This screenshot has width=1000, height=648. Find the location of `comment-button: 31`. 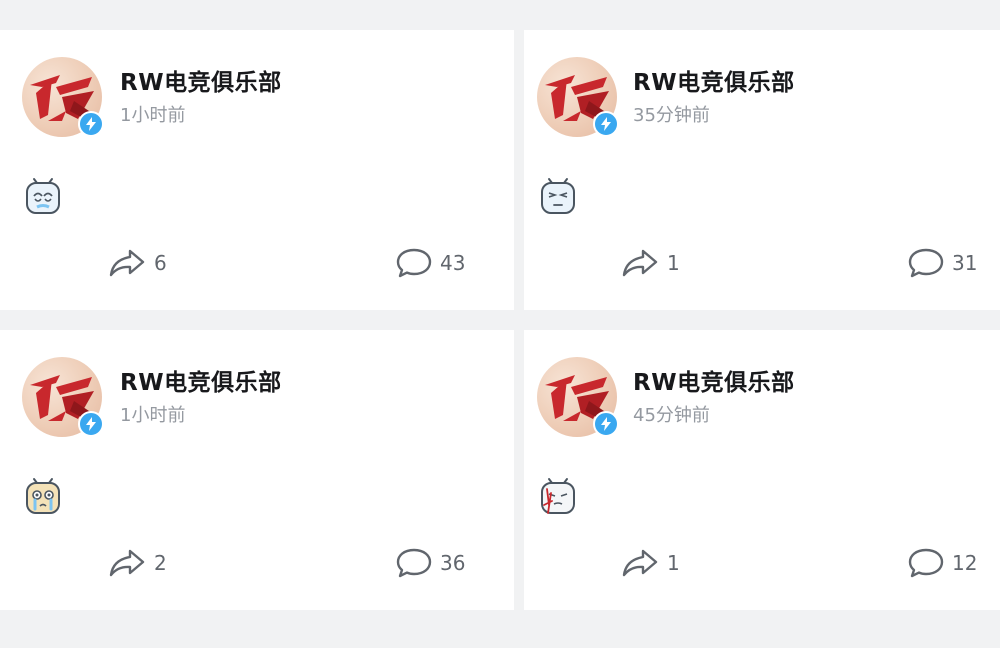

comment-button: 31 is located at coordinates (942, 263).